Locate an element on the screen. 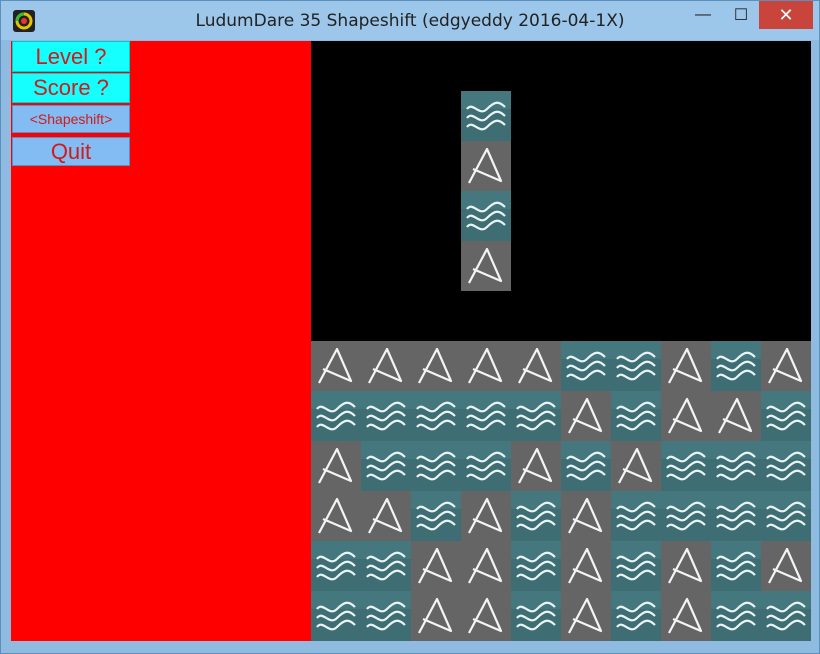  close-button: ✕ is located at coordinates (786, 15).